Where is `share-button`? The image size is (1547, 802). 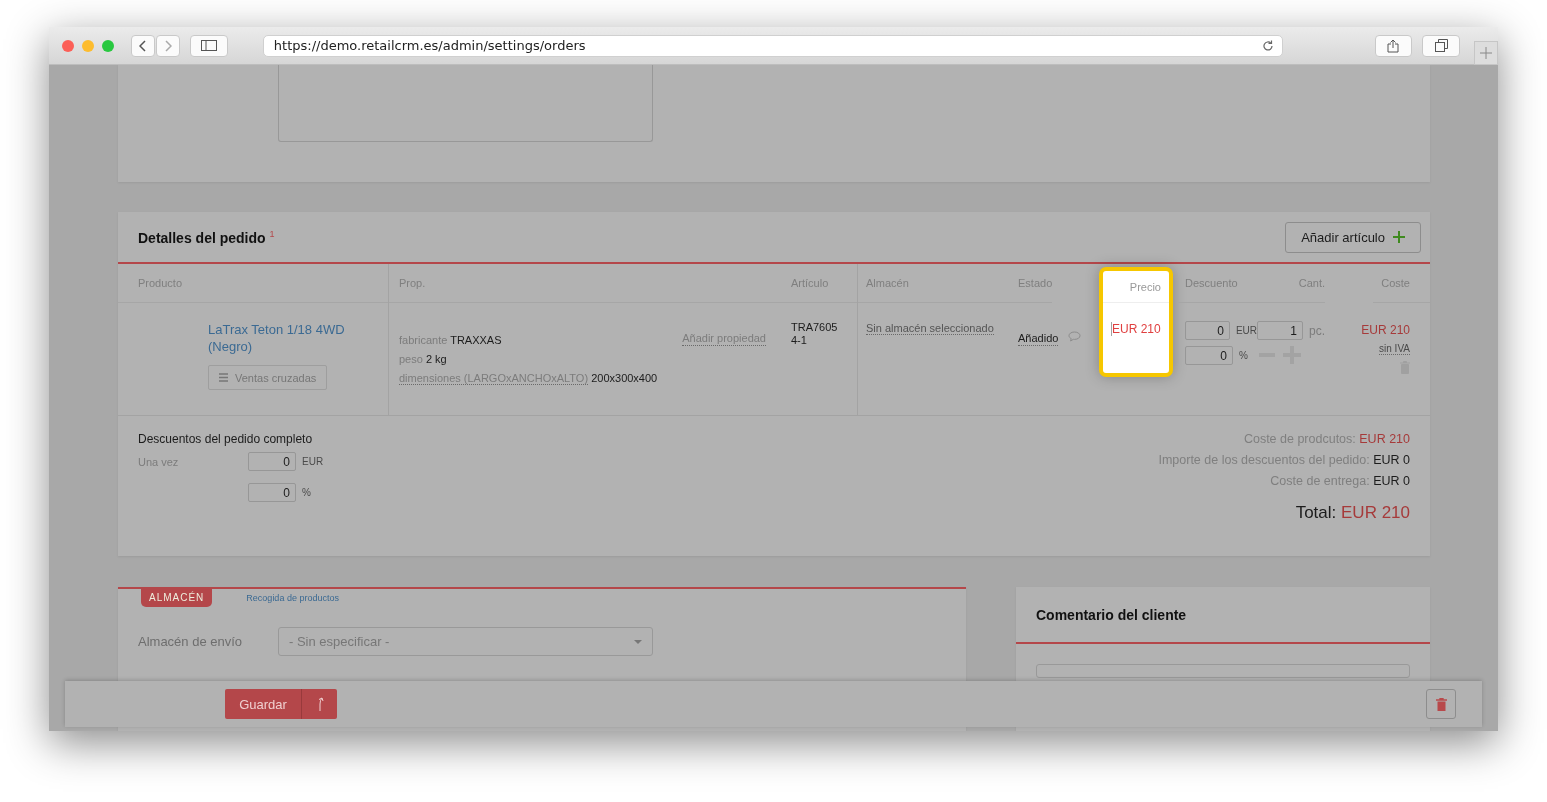 share-button is located at coordinates (1393, 45).